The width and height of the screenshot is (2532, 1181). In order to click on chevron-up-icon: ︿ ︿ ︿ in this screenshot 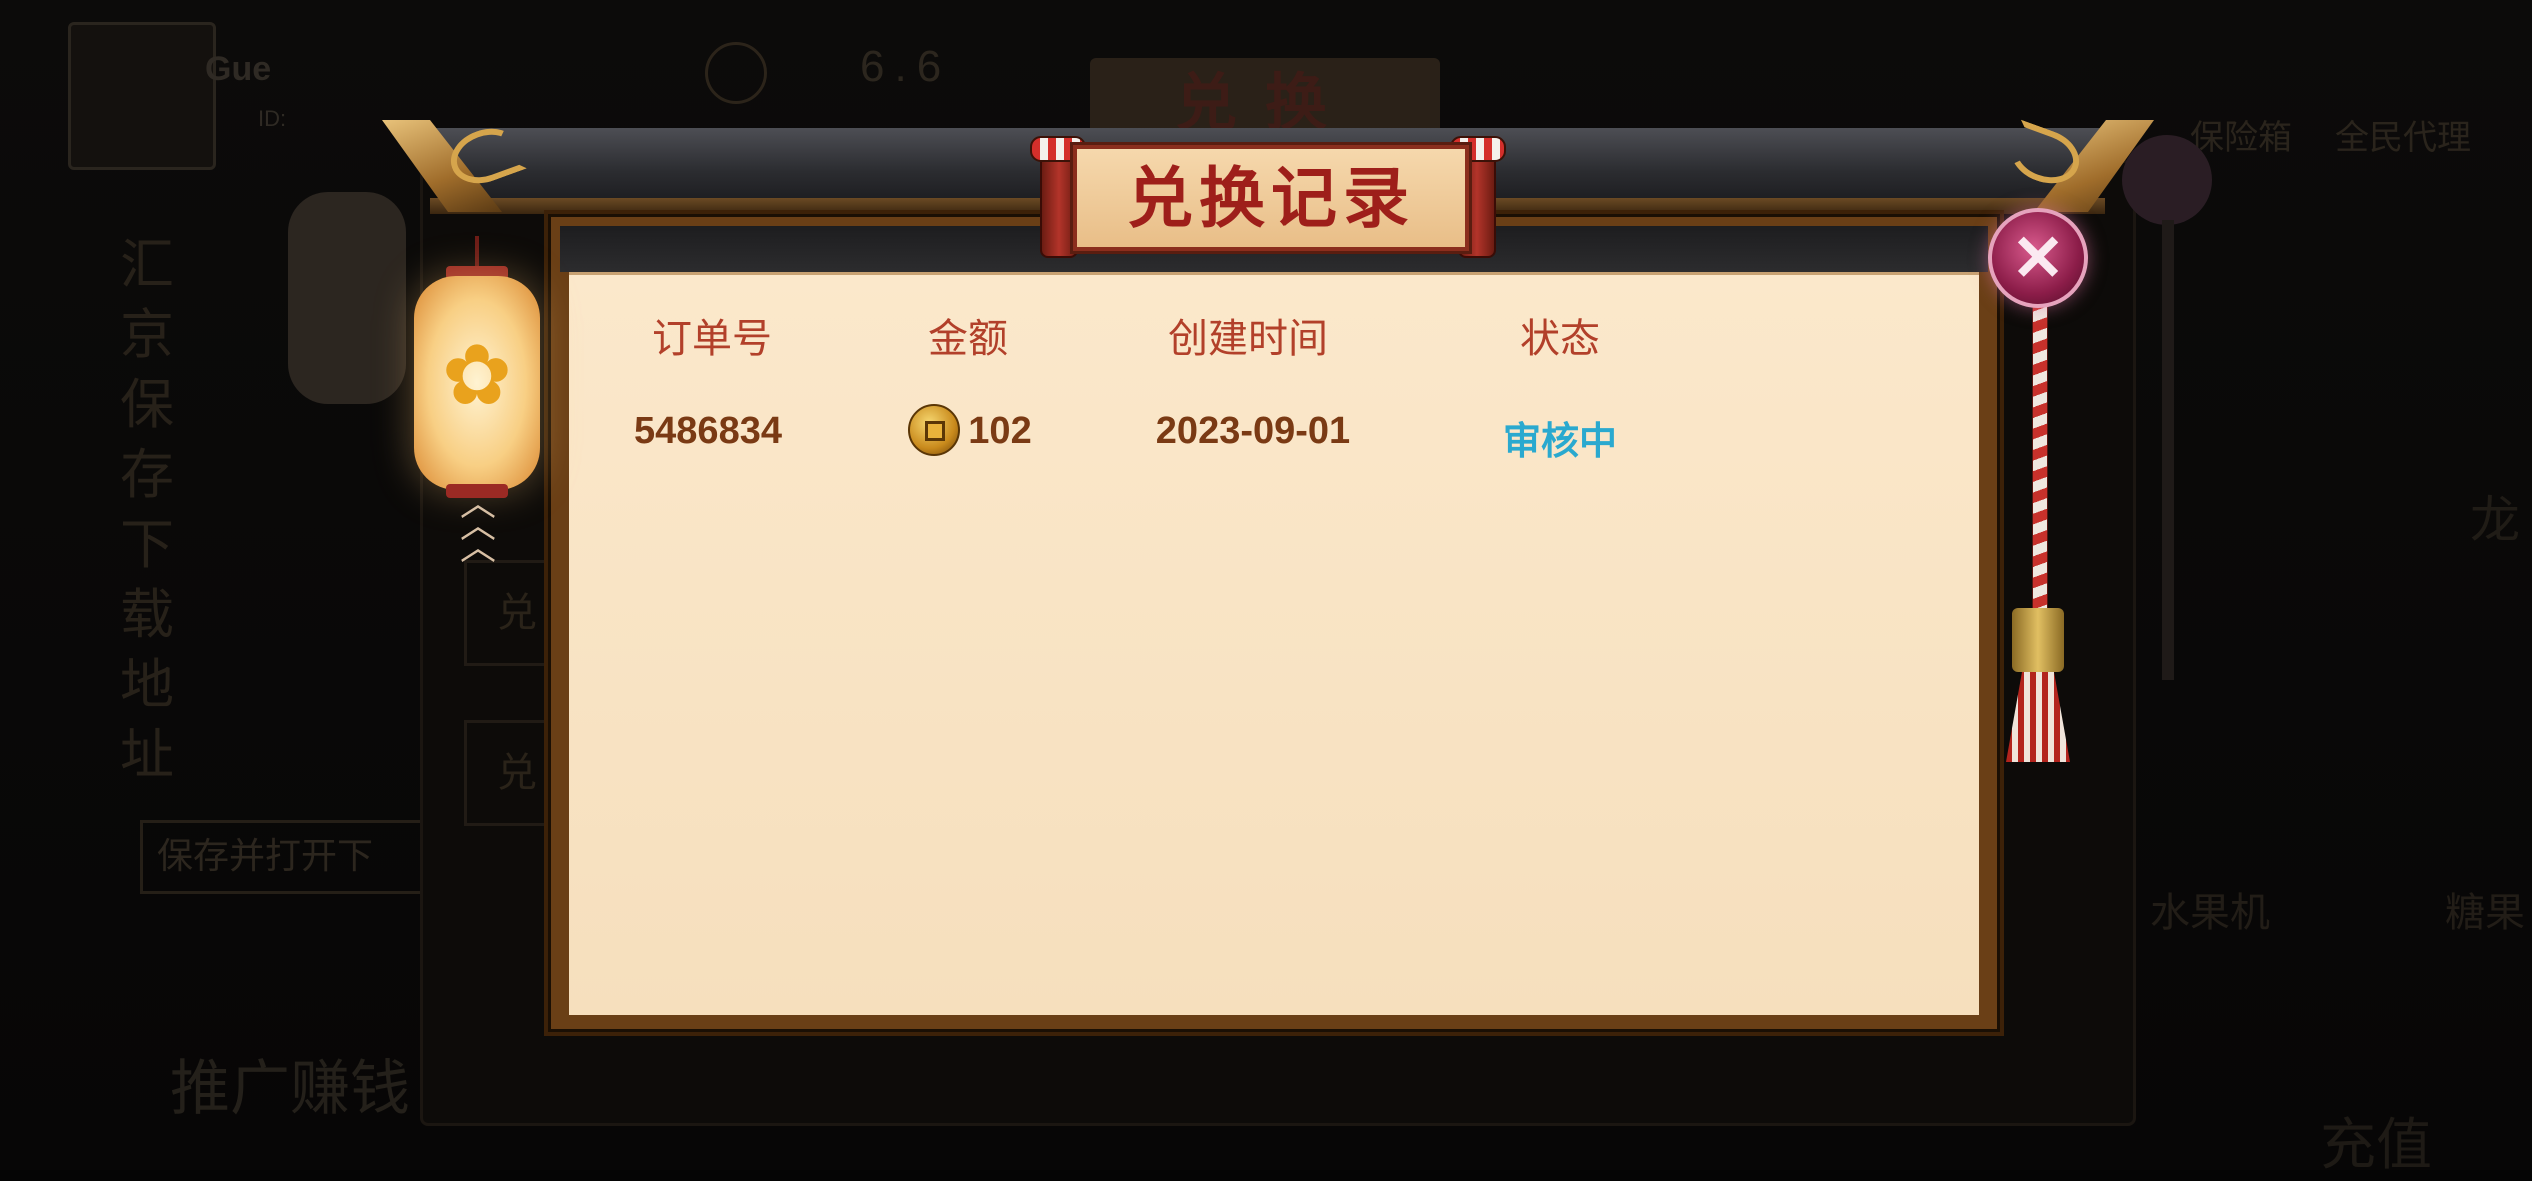, I will do `click(477, 524)`.